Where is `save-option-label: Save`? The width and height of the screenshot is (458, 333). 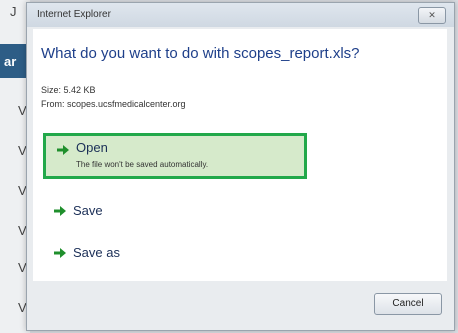
save-option-label: Save is located at coordinates (88, 210).